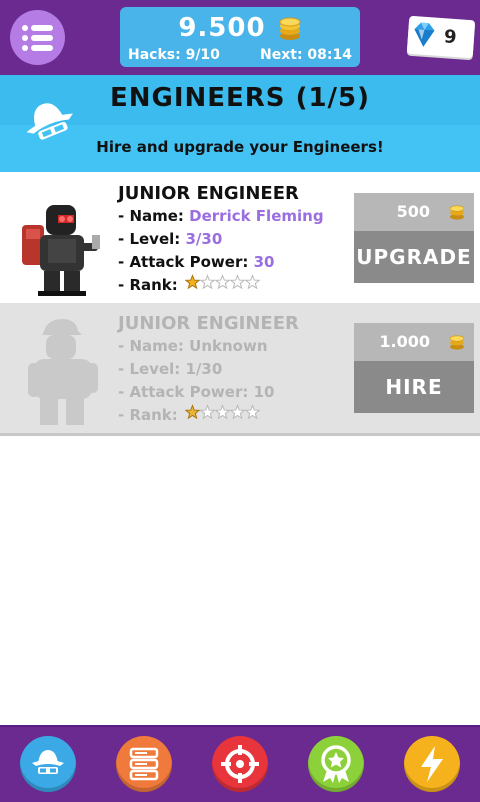  Describe the element at coordinates (228, 346) in the screenshot. I see `engineer-name: Unknown` at that location.